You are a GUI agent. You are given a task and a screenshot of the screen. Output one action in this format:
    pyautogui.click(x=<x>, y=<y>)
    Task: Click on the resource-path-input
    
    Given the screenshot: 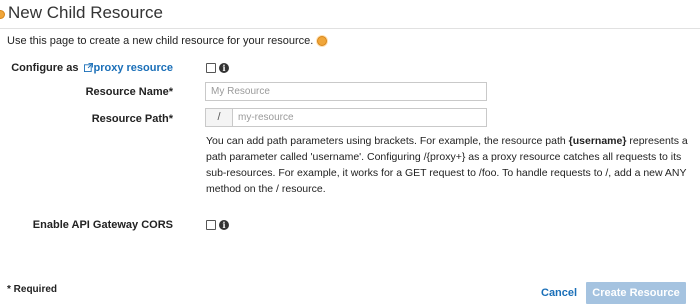 What is the action you would take?
    pyautogui.click(x=359, y=117)
    